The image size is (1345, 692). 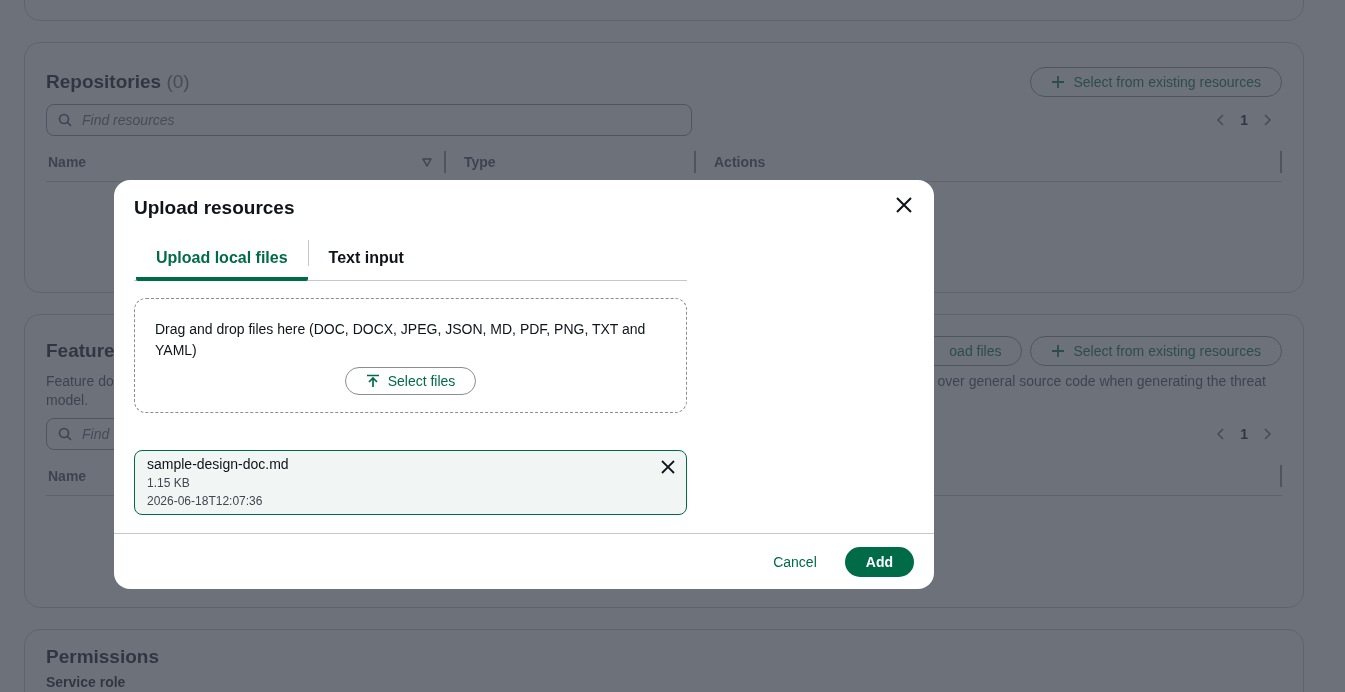 What do you see at coordinates (668, 467) in the screenshot?
I see `remove-icon` at bounding box center [668, 467].